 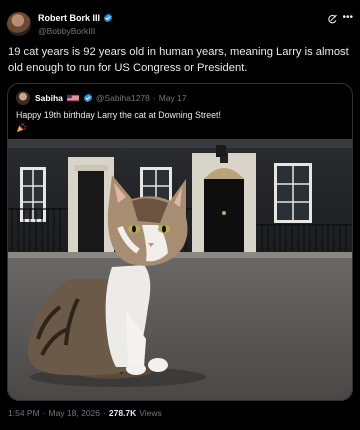 I want to click on grok-icon, so click(x=332, y=19).